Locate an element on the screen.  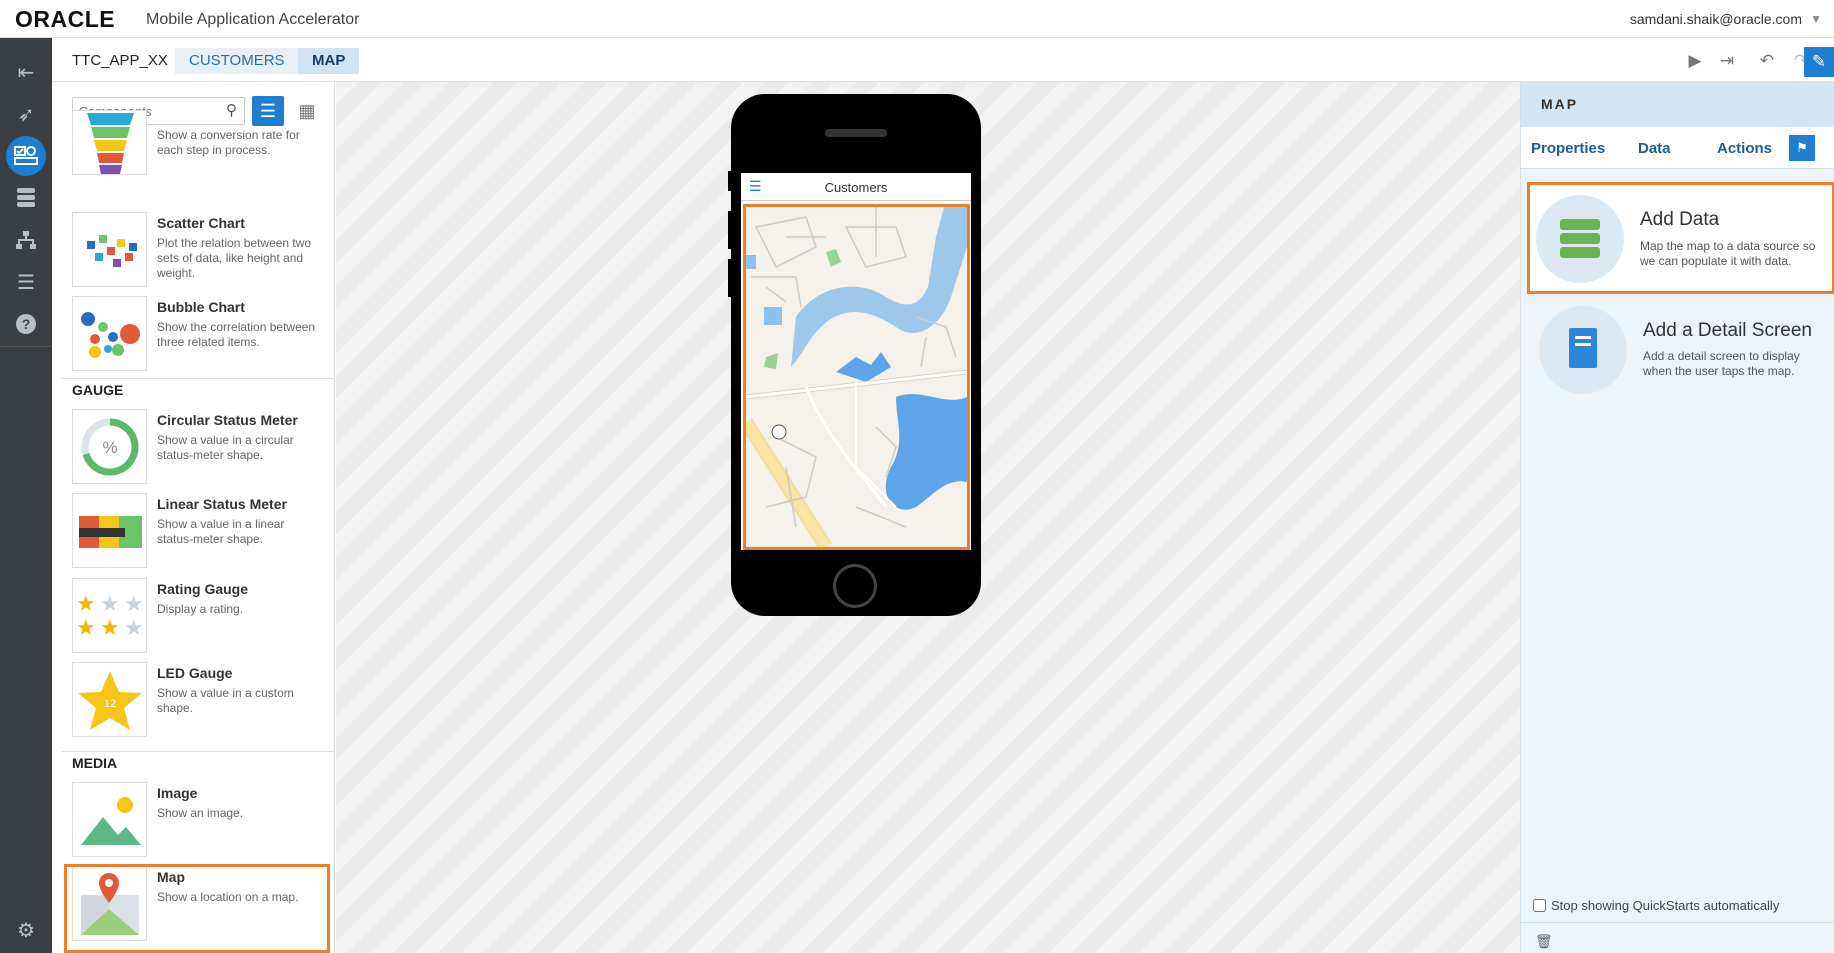
section-media: MEDIA is located at coordinates (95, 763).